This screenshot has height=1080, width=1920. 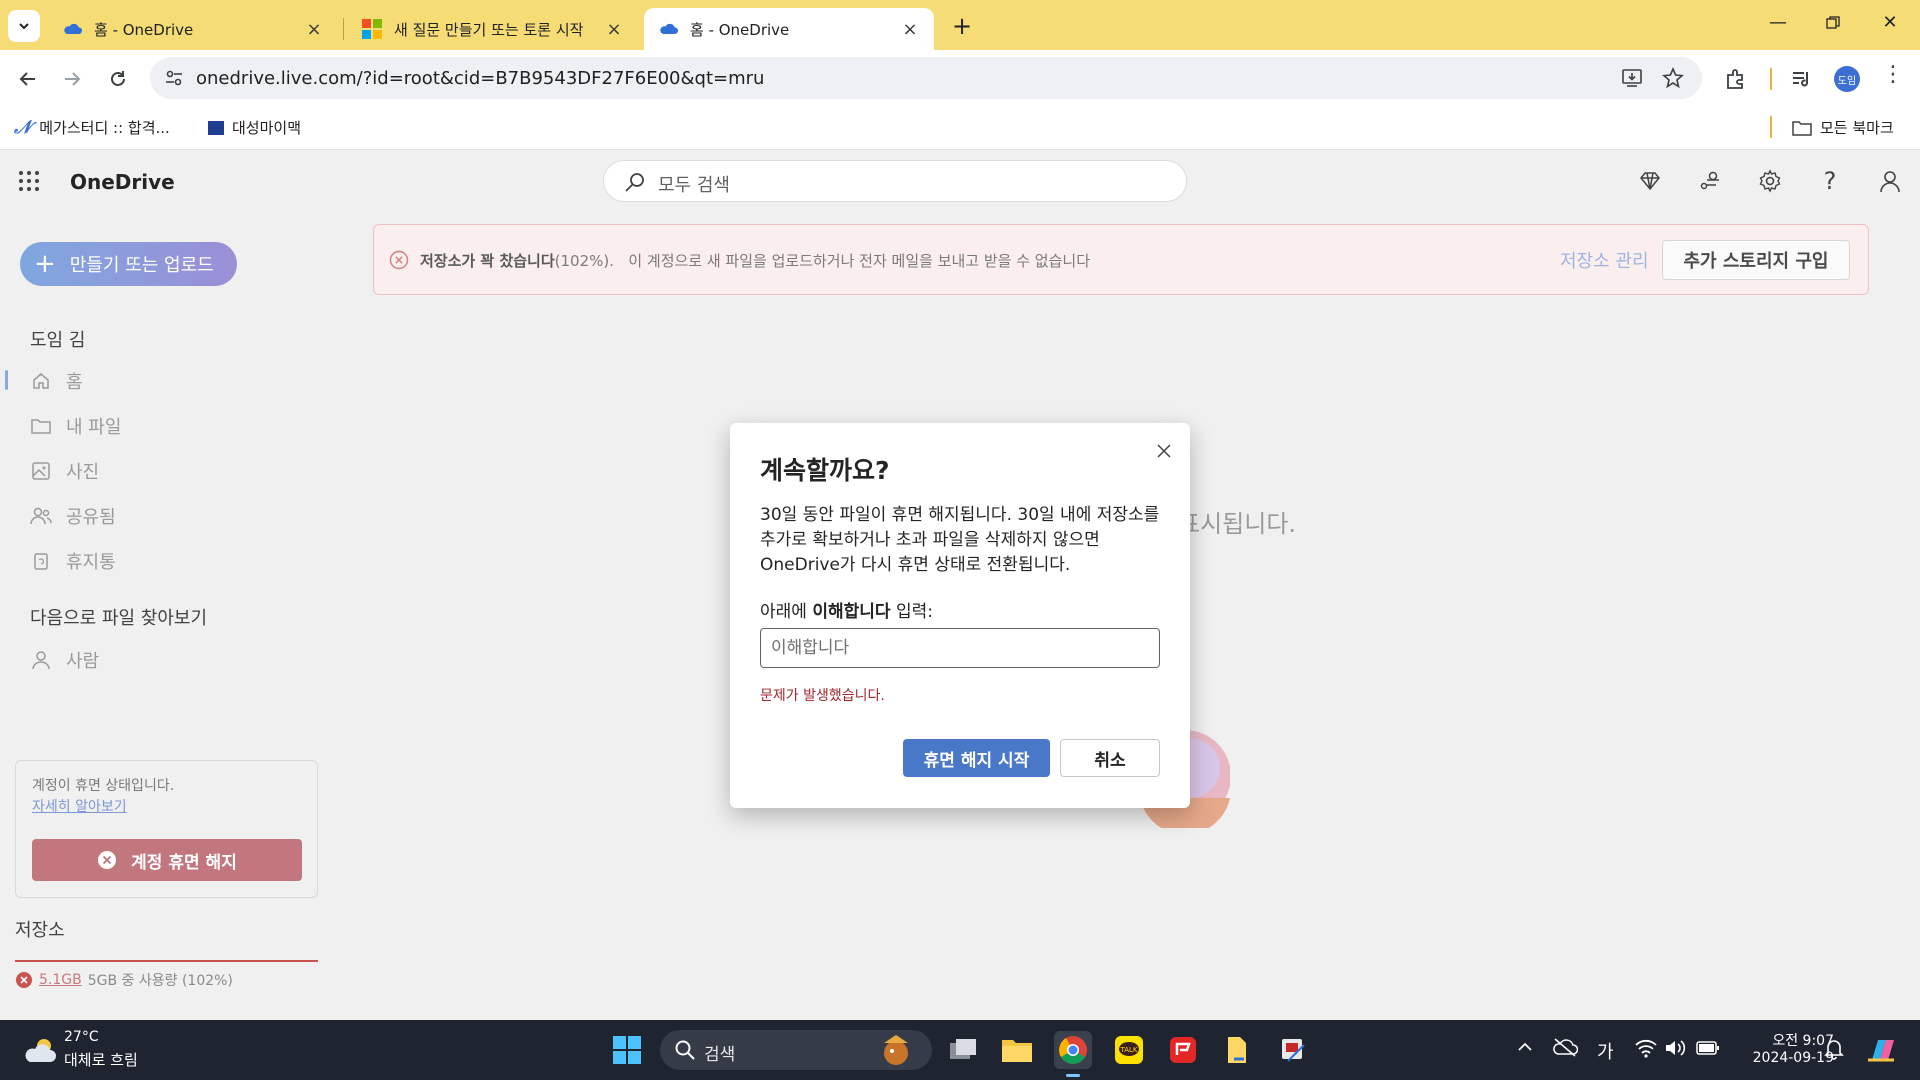 What do you see at coordinates (1605, 1051) in the screenshot?
I see `input-method-indicator: 가` at bounding box center [1605, 1051].